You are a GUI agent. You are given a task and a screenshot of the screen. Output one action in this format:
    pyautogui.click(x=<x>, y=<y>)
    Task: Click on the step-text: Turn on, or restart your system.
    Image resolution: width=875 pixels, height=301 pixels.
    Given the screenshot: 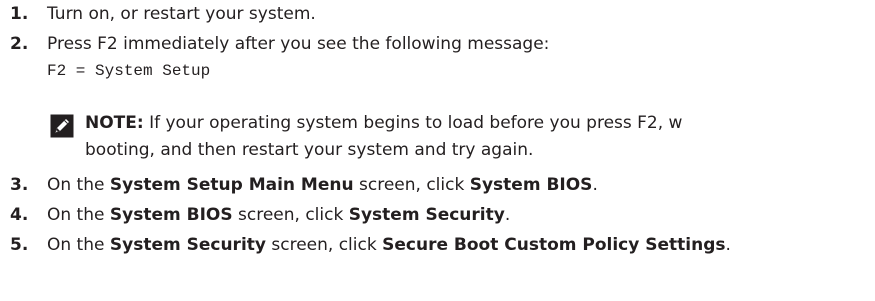 What is the action you would take?
    pyautogui.click(x=181, y=14)
    